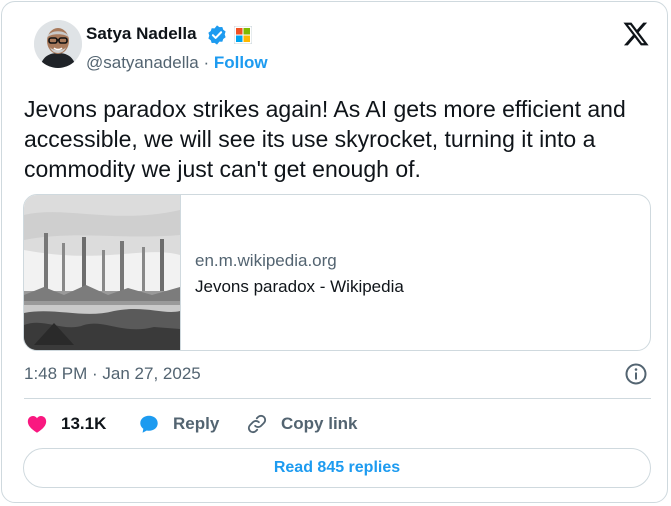  What do you see at coordinates (299, 287) in the screenshot?
I see `link-title: Jevons paradox - Wikipedia` at bounding box center [299, 287].